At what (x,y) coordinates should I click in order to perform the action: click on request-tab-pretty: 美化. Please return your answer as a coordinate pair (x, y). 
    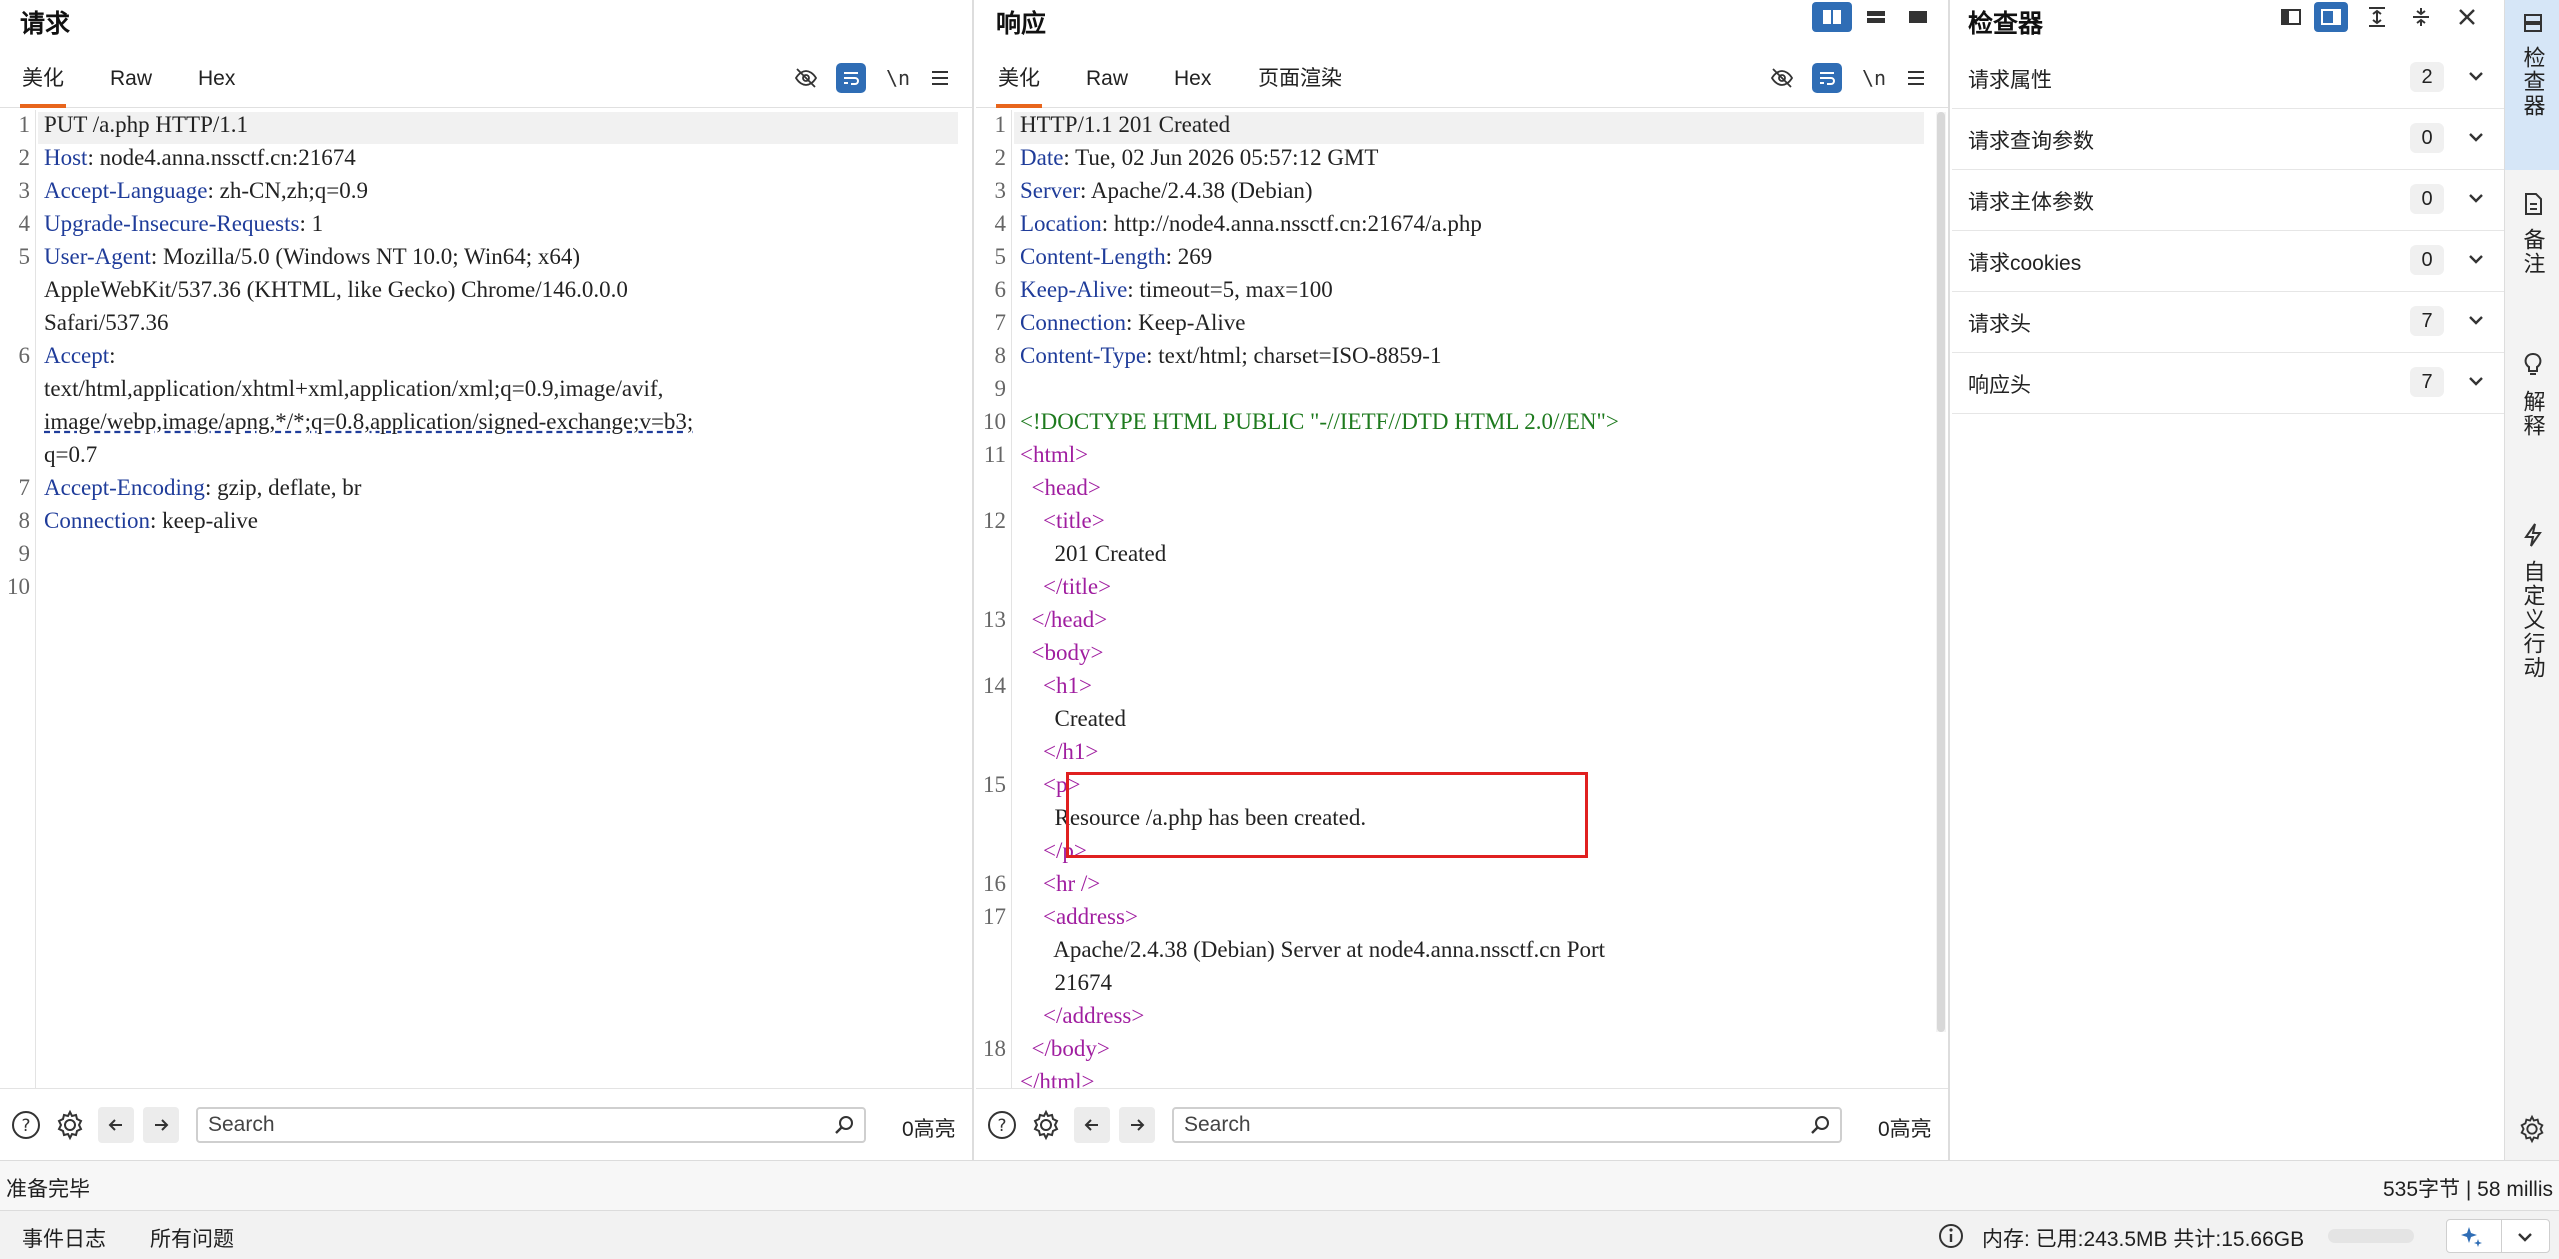
    Looking at the image, I should click on (43, 85).